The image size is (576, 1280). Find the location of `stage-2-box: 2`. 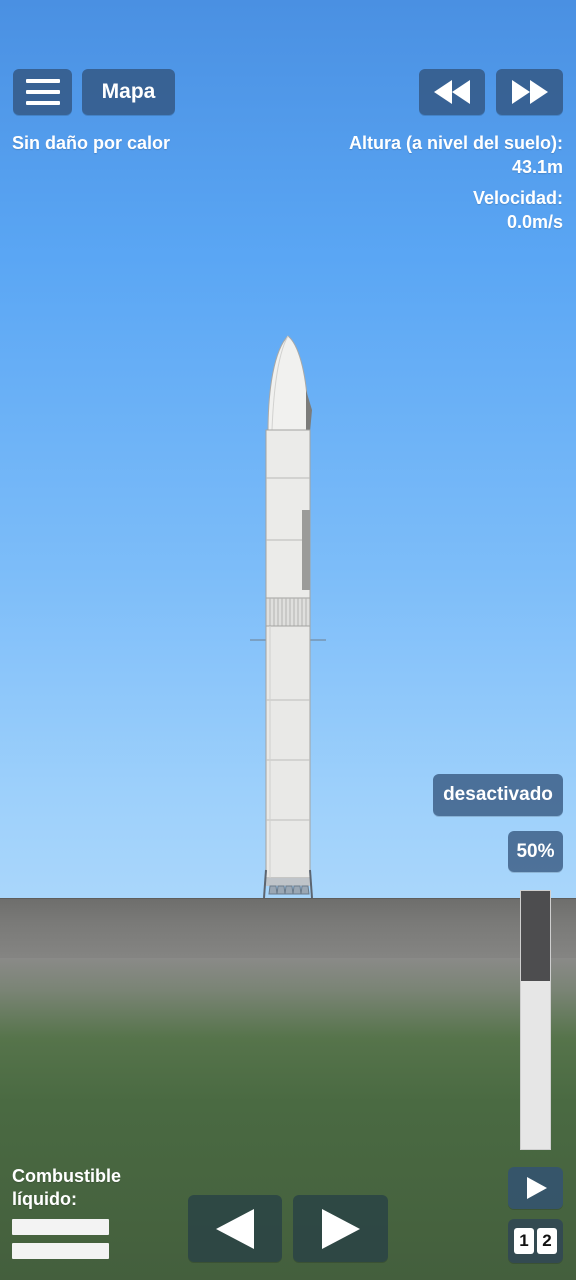

stage-2-box: 2 is located at coordinates (547, 1241).